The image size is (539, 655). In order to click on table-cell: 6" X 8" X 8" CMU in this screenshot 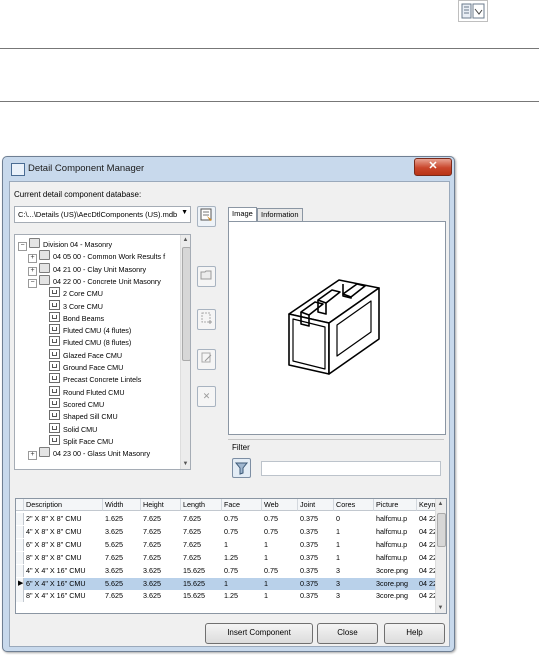, I will do `click(63, 545)`.